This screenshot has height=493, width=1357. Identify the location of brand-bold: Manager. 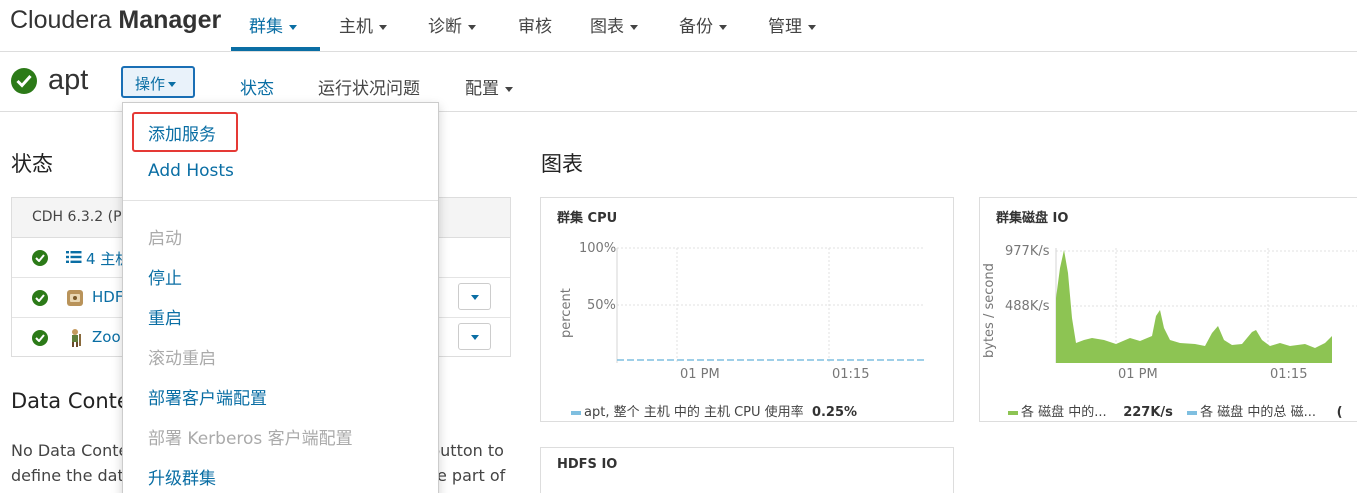
(170, 20).